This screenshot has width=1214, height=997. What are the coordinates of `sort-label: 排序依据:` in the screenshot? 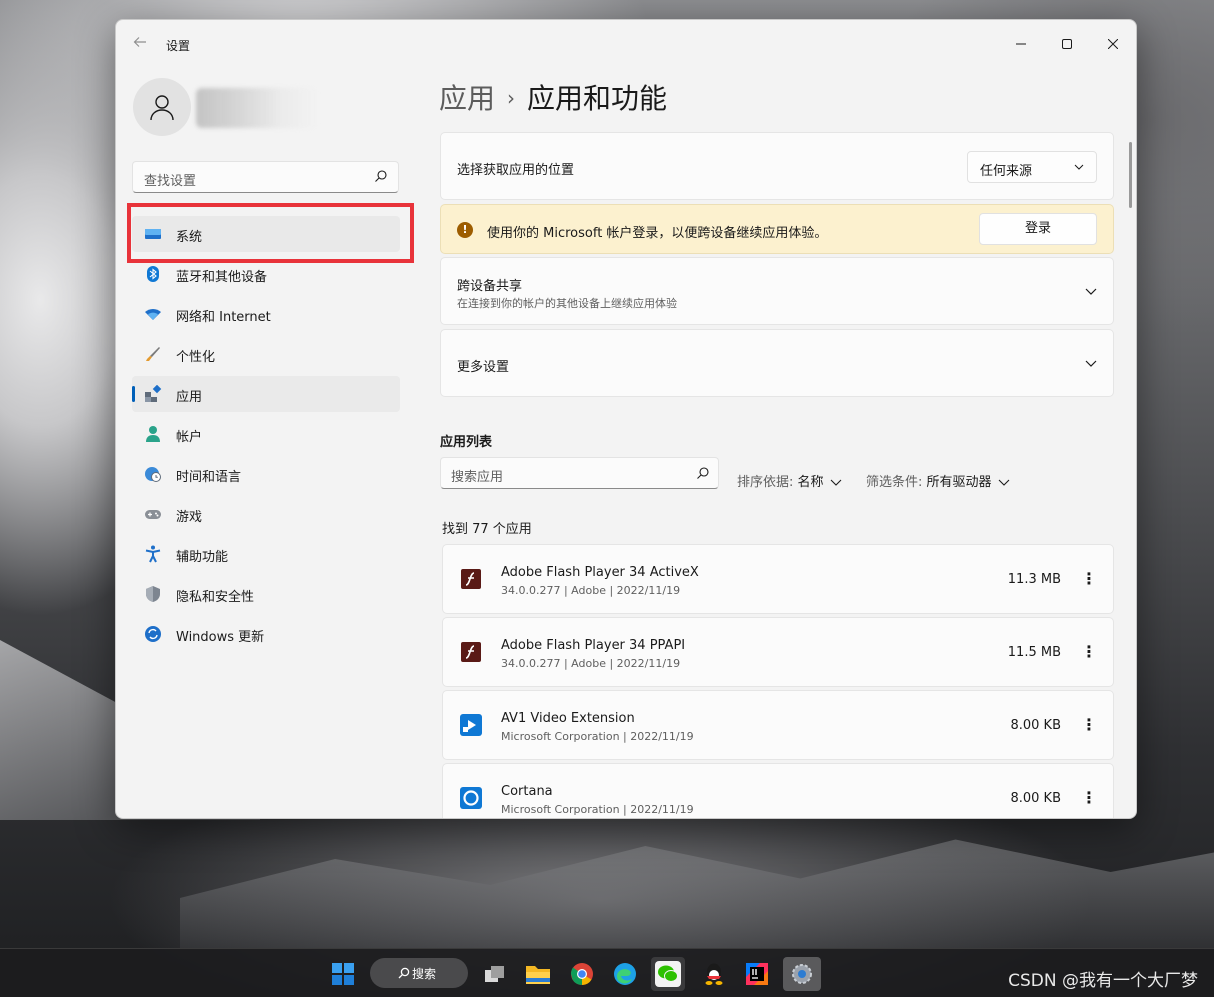 It's located at (765, 482).